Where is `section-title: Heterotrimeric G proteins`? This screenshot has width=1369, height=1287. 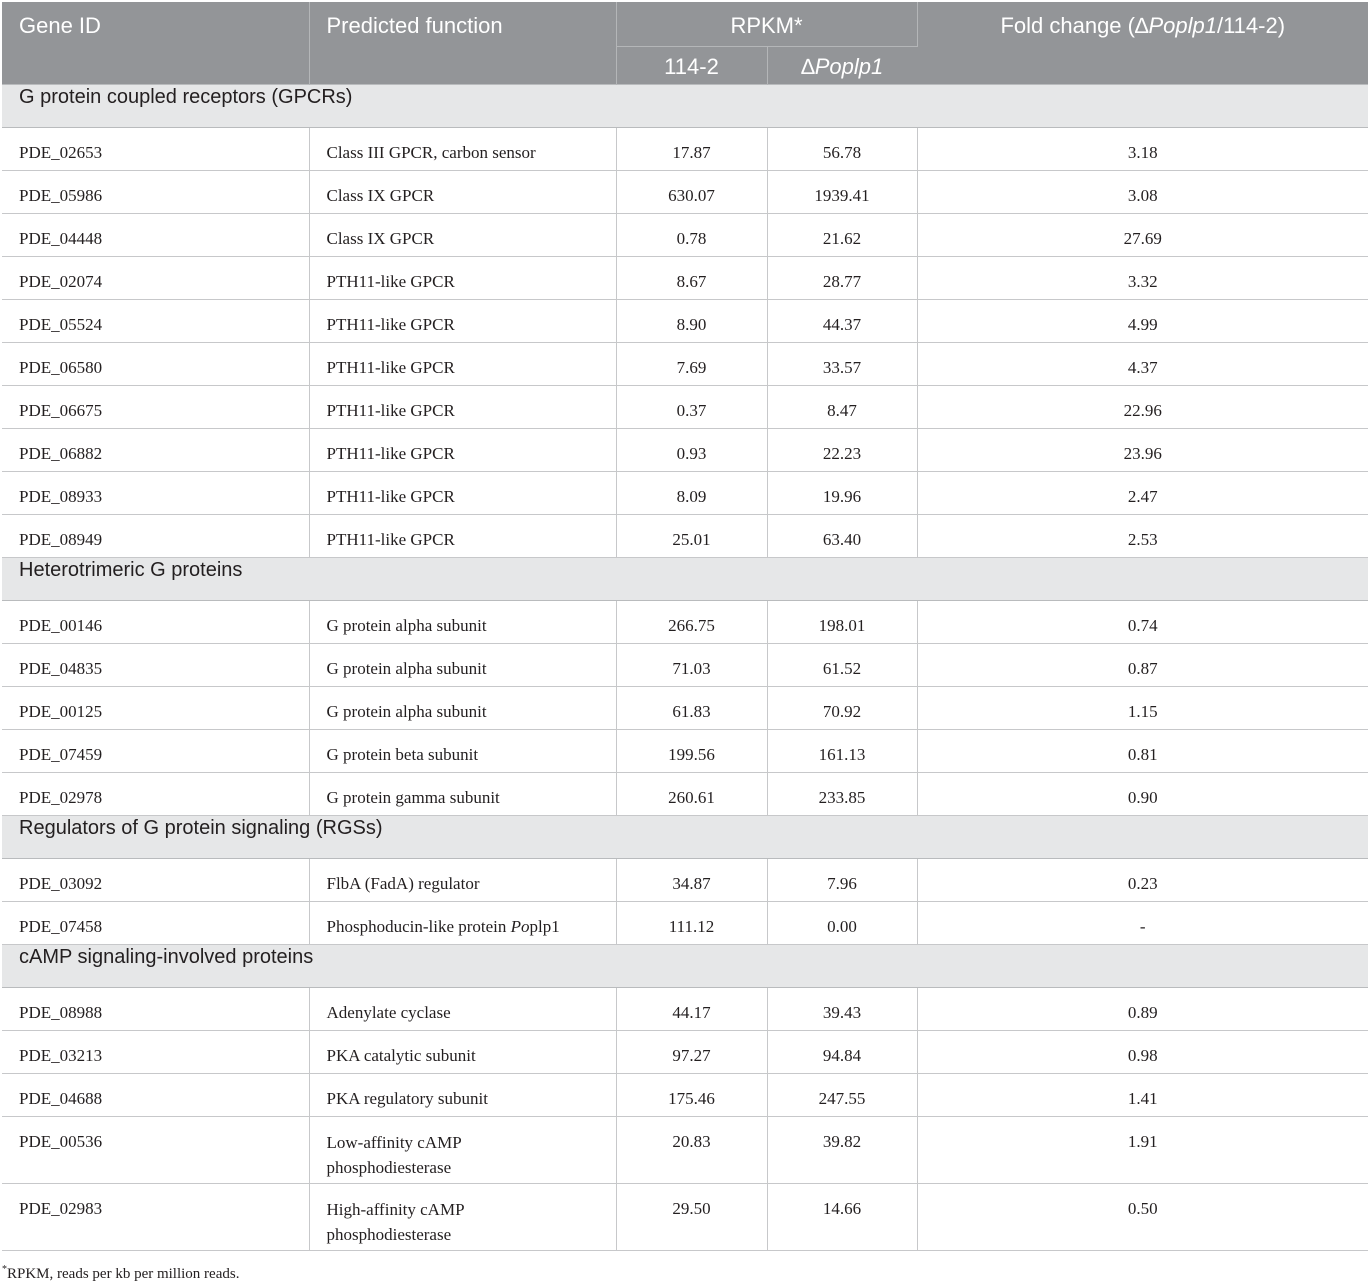 section-title: Heterotrimeric G proteins is located at coordinates (685, 579).